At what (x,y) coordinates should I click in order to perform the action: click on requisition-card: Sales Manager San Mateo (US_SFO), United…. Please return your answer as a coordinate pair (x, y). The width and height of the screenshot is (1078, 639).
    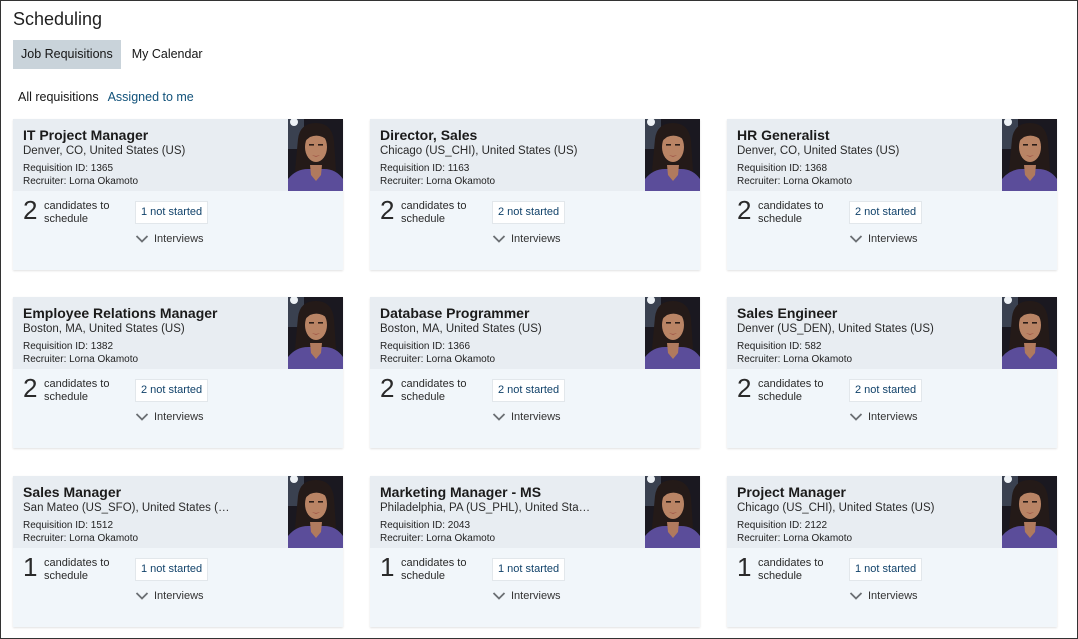
    Looking at the image, I should click on (178, 551).